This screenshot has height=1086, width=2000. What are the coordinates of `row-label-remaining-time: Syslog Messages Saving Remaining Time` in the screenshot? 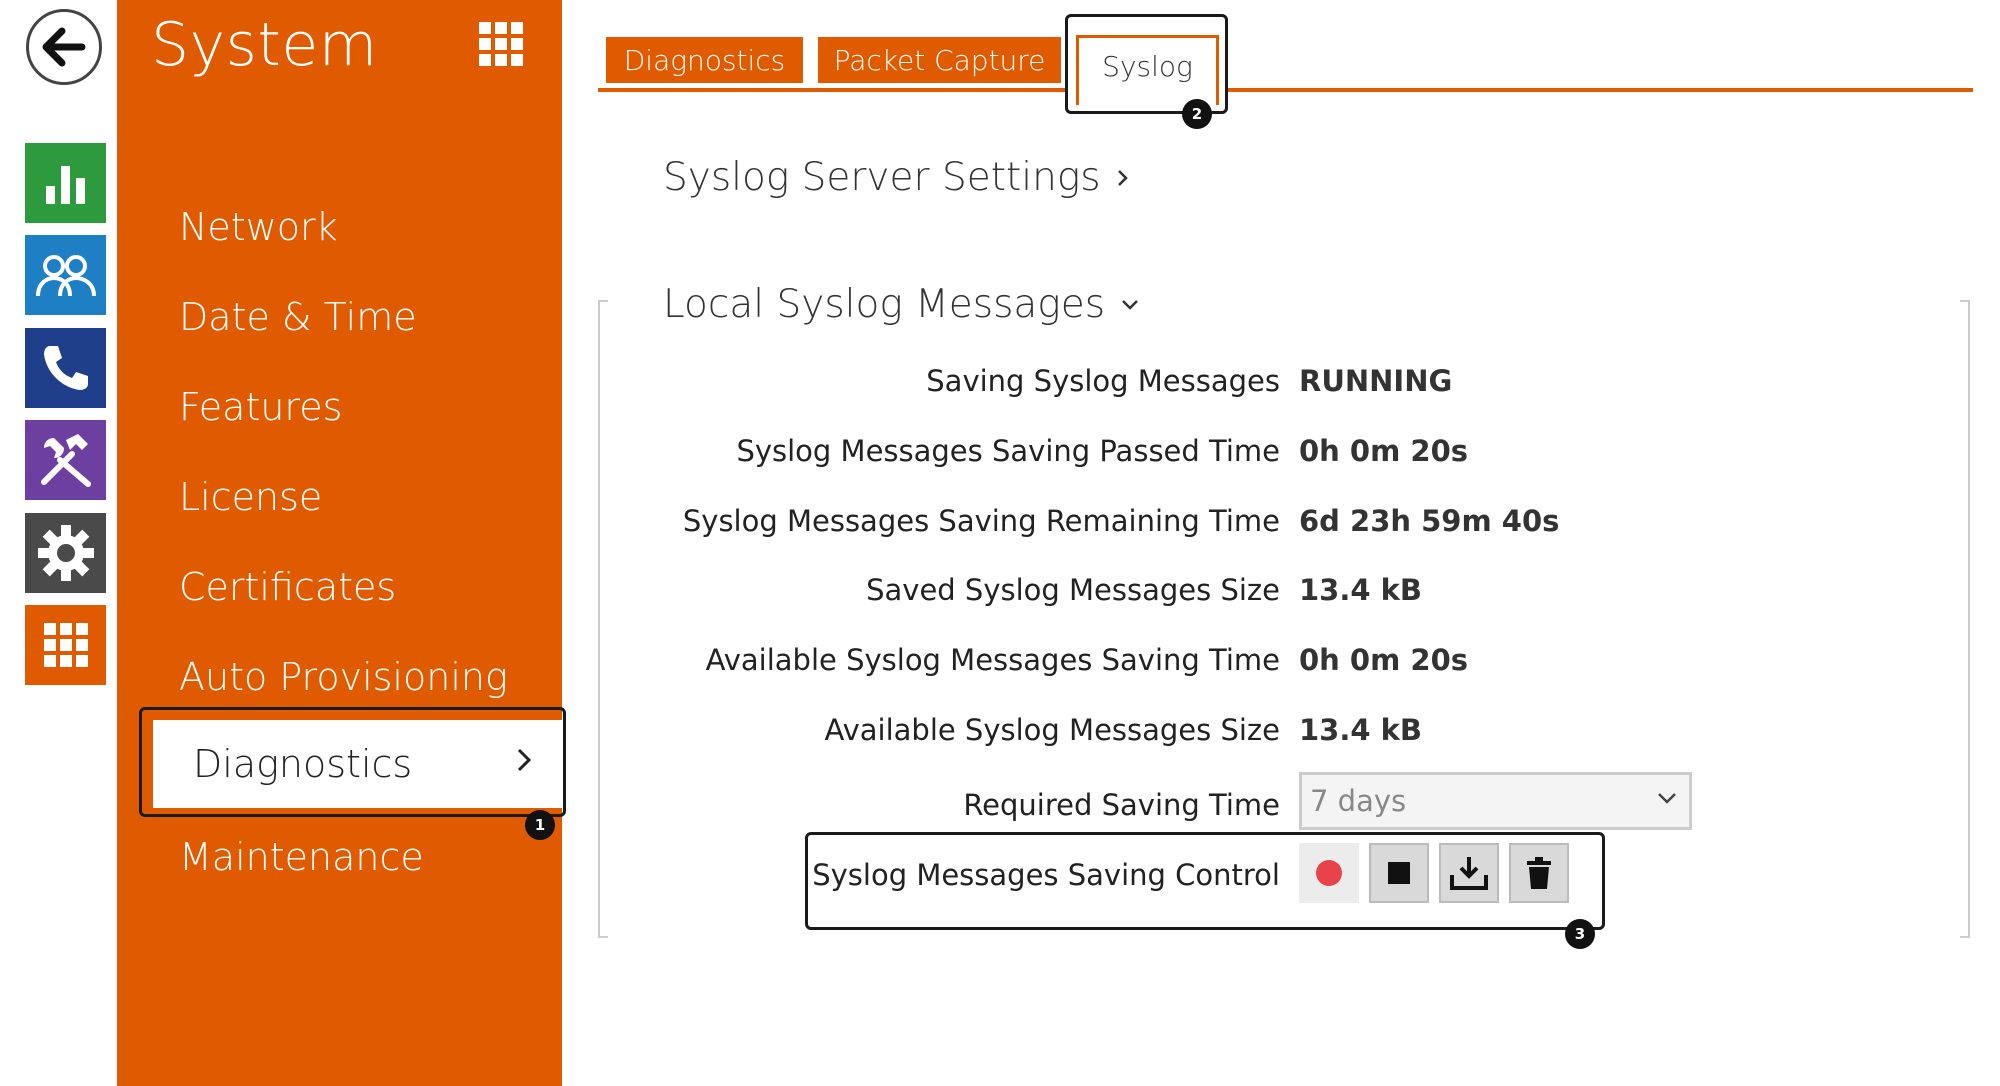 It's located at (981, 521).